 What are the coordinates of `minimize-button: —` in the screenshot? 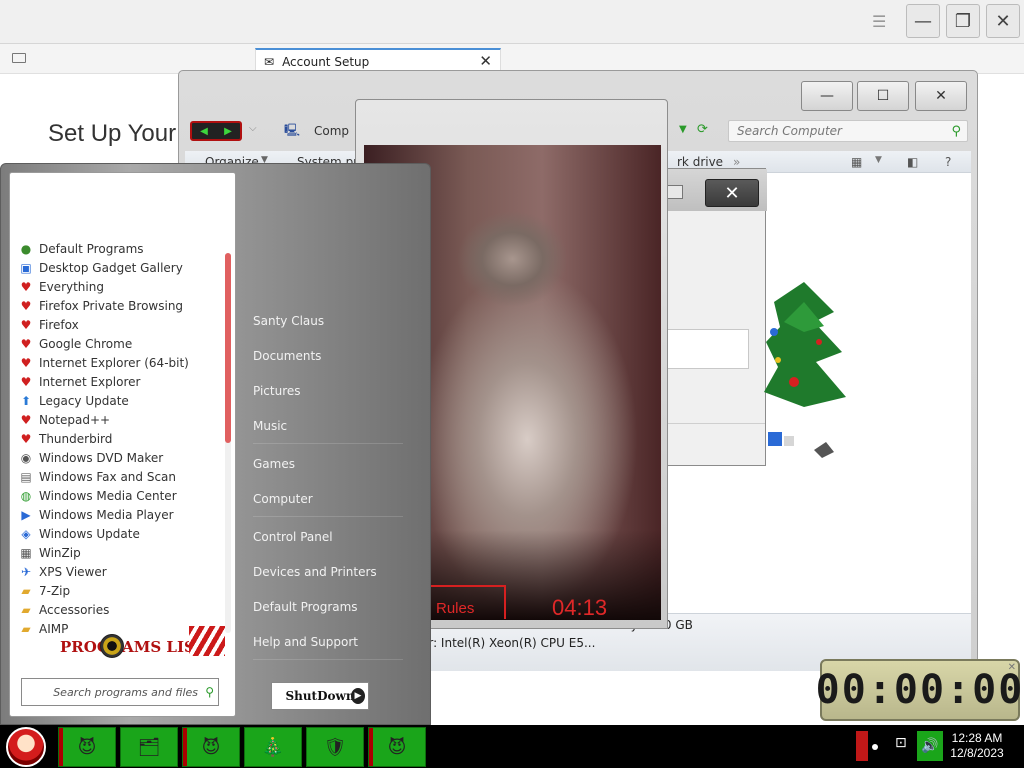 It's located at (923, 21).